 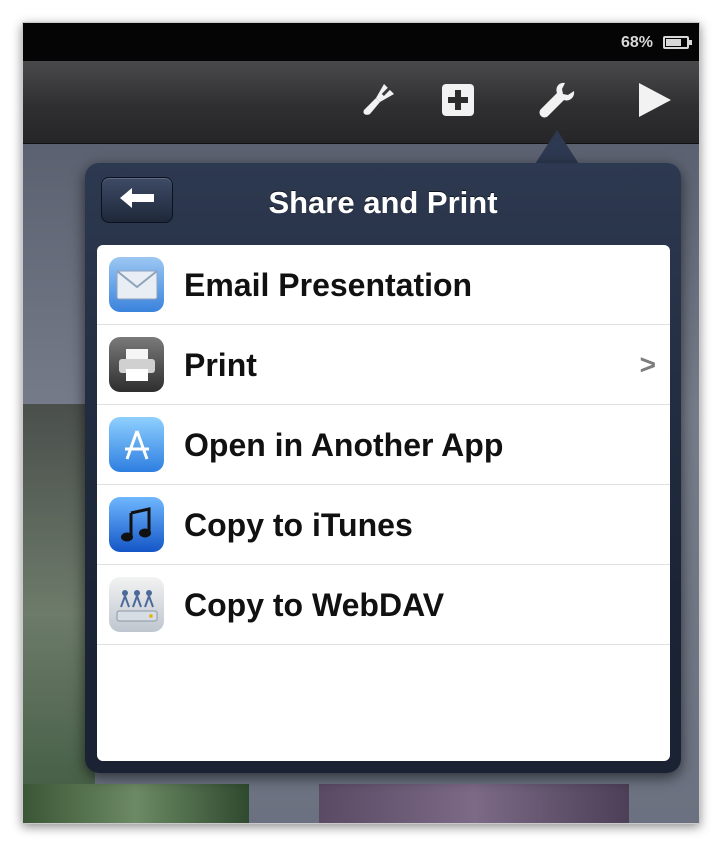 What do you see at coordinates (647, 364) in the screenshot?
I see `chevron-right-icon: >` at bounding box center [647, 364].